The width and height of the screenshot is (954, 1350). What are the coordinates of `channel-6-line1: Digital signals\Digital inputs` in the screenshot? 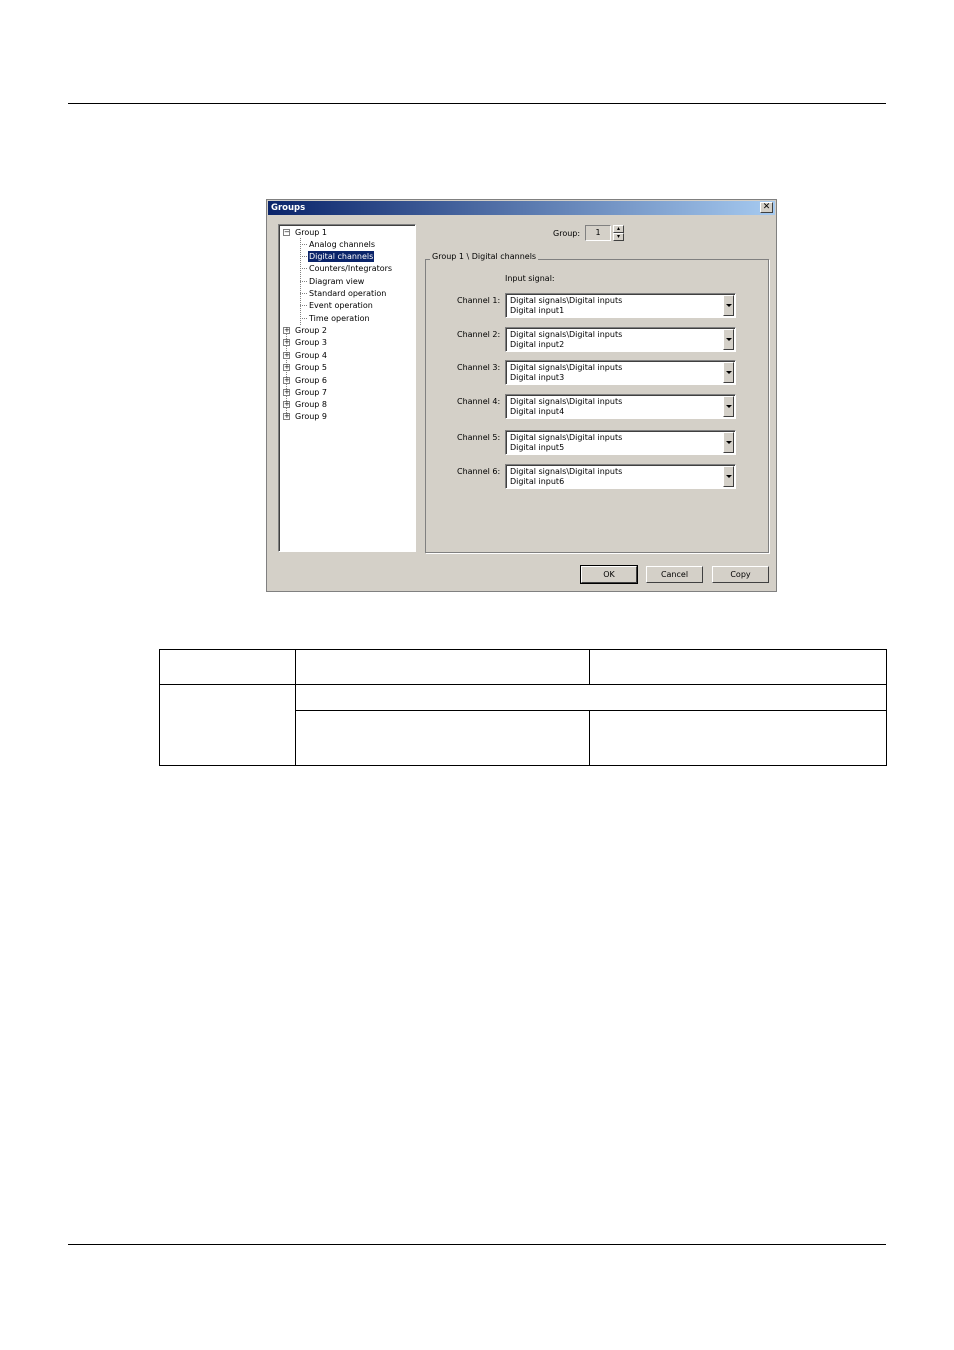 It's located at (566, 471).